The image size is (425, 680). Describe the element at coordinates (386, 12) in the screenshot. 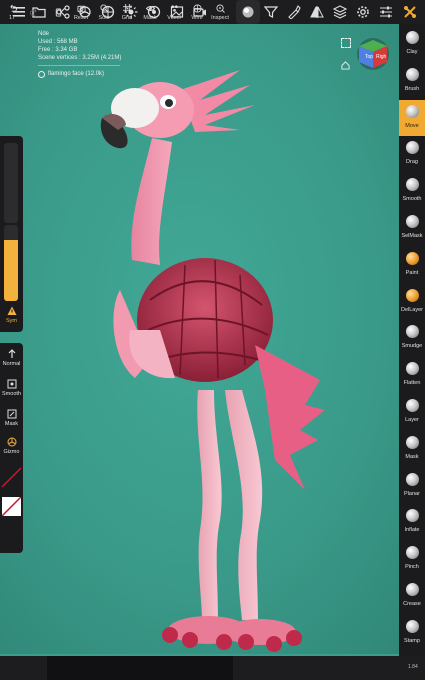

I see `sliders-icon` at that location.